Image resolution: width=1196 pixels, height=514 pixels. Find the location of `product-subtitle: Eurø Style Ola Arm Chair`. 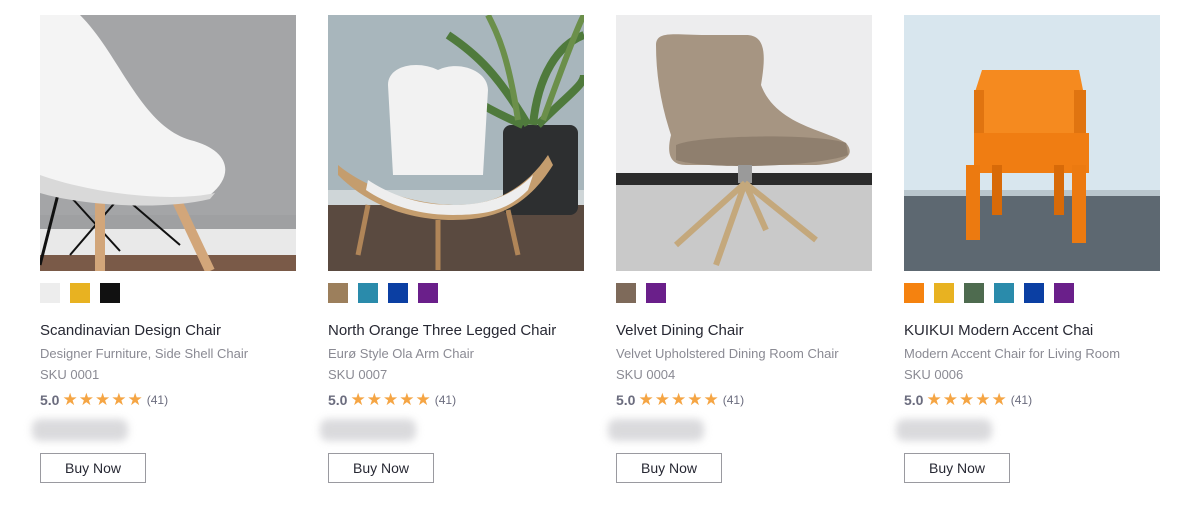

product-subtitle: Eurø Style Ola Arm Chair is located at coordinates (401, 353).